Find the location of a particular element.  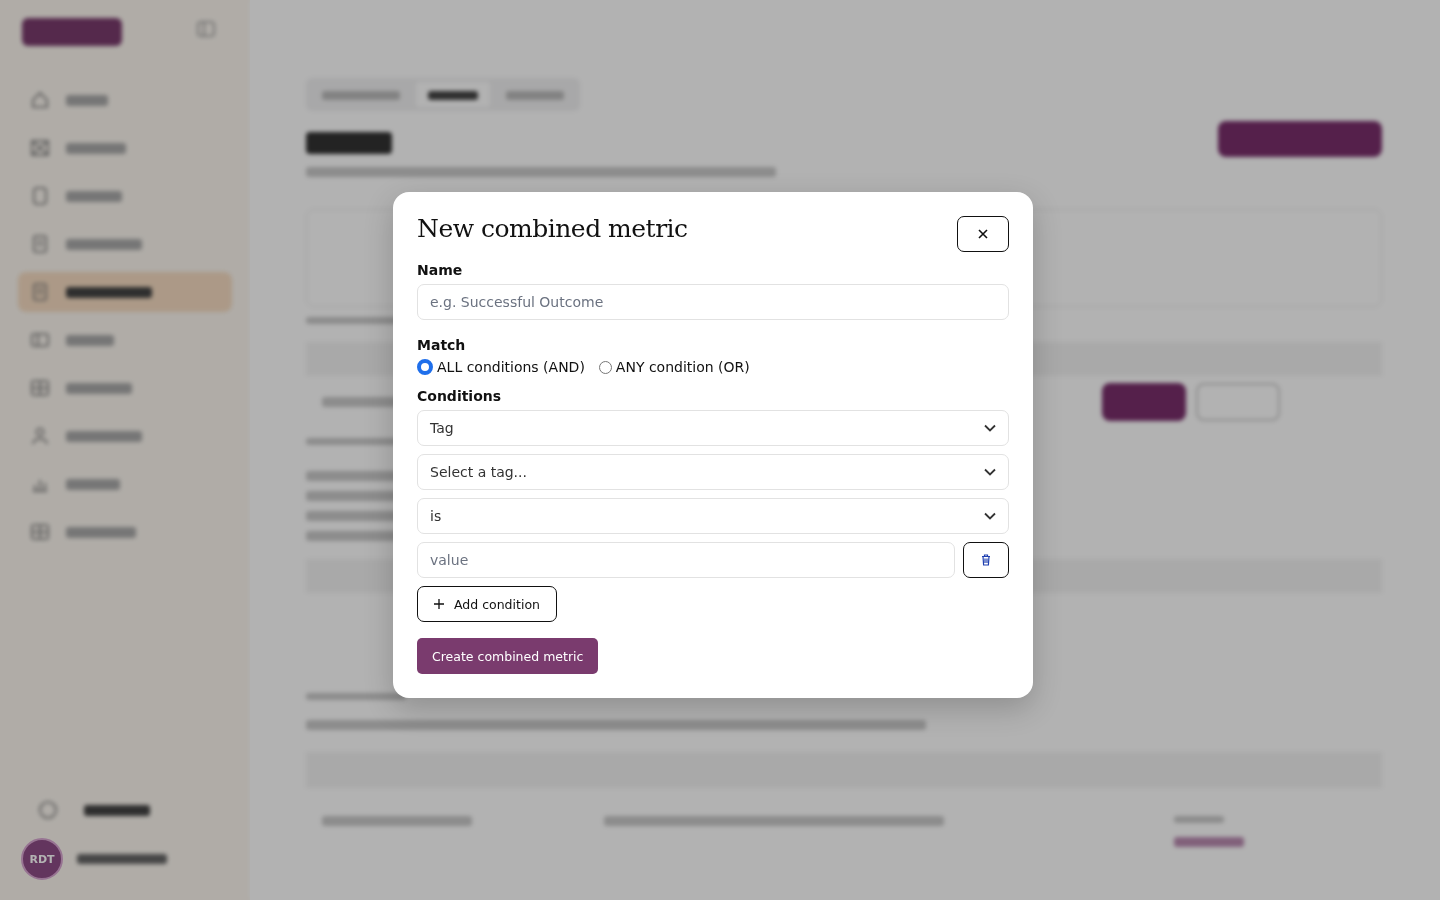

trash-icon is located at coordinates (986, 560).